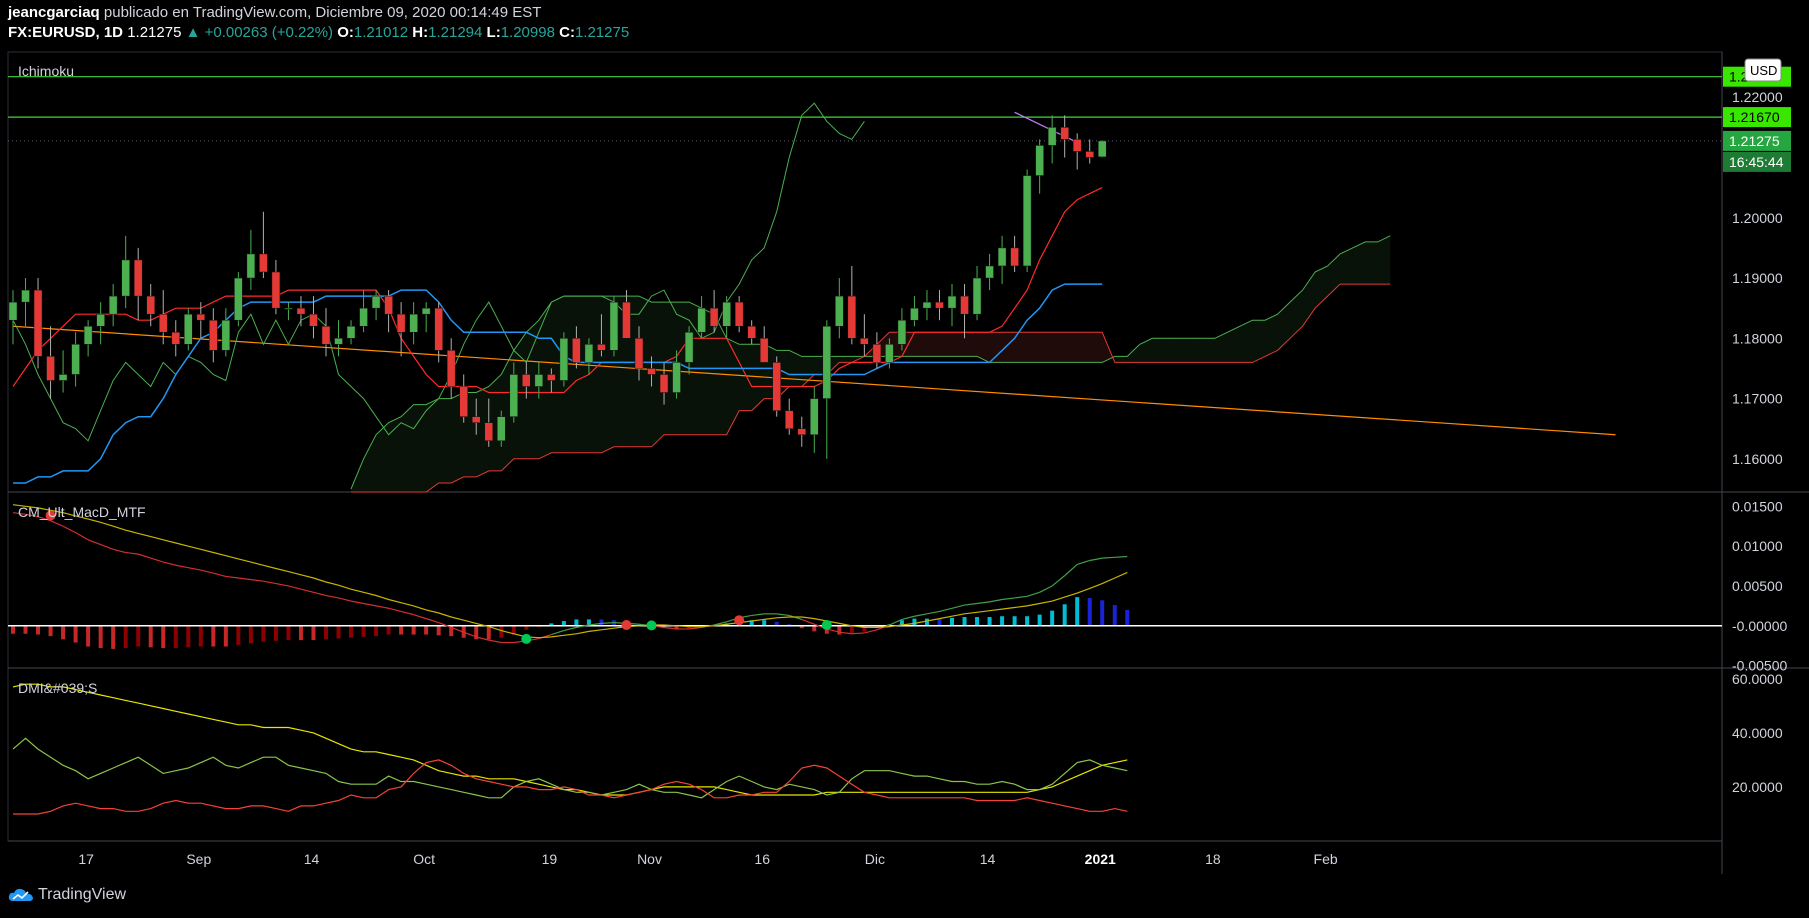  What do you see at coordinates (46, 71) in the screenshot?
I see `pane-title: Ichimoku` at bounding box center [46, 71].